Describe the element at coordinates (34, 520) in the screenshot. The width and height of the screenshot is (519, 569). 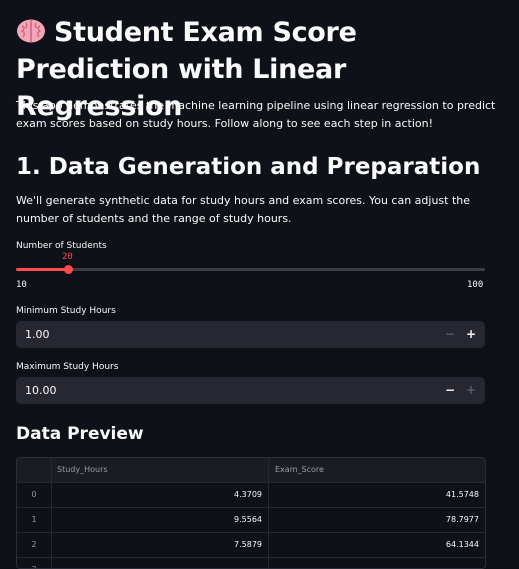
I see `row-index: 1` at that location.